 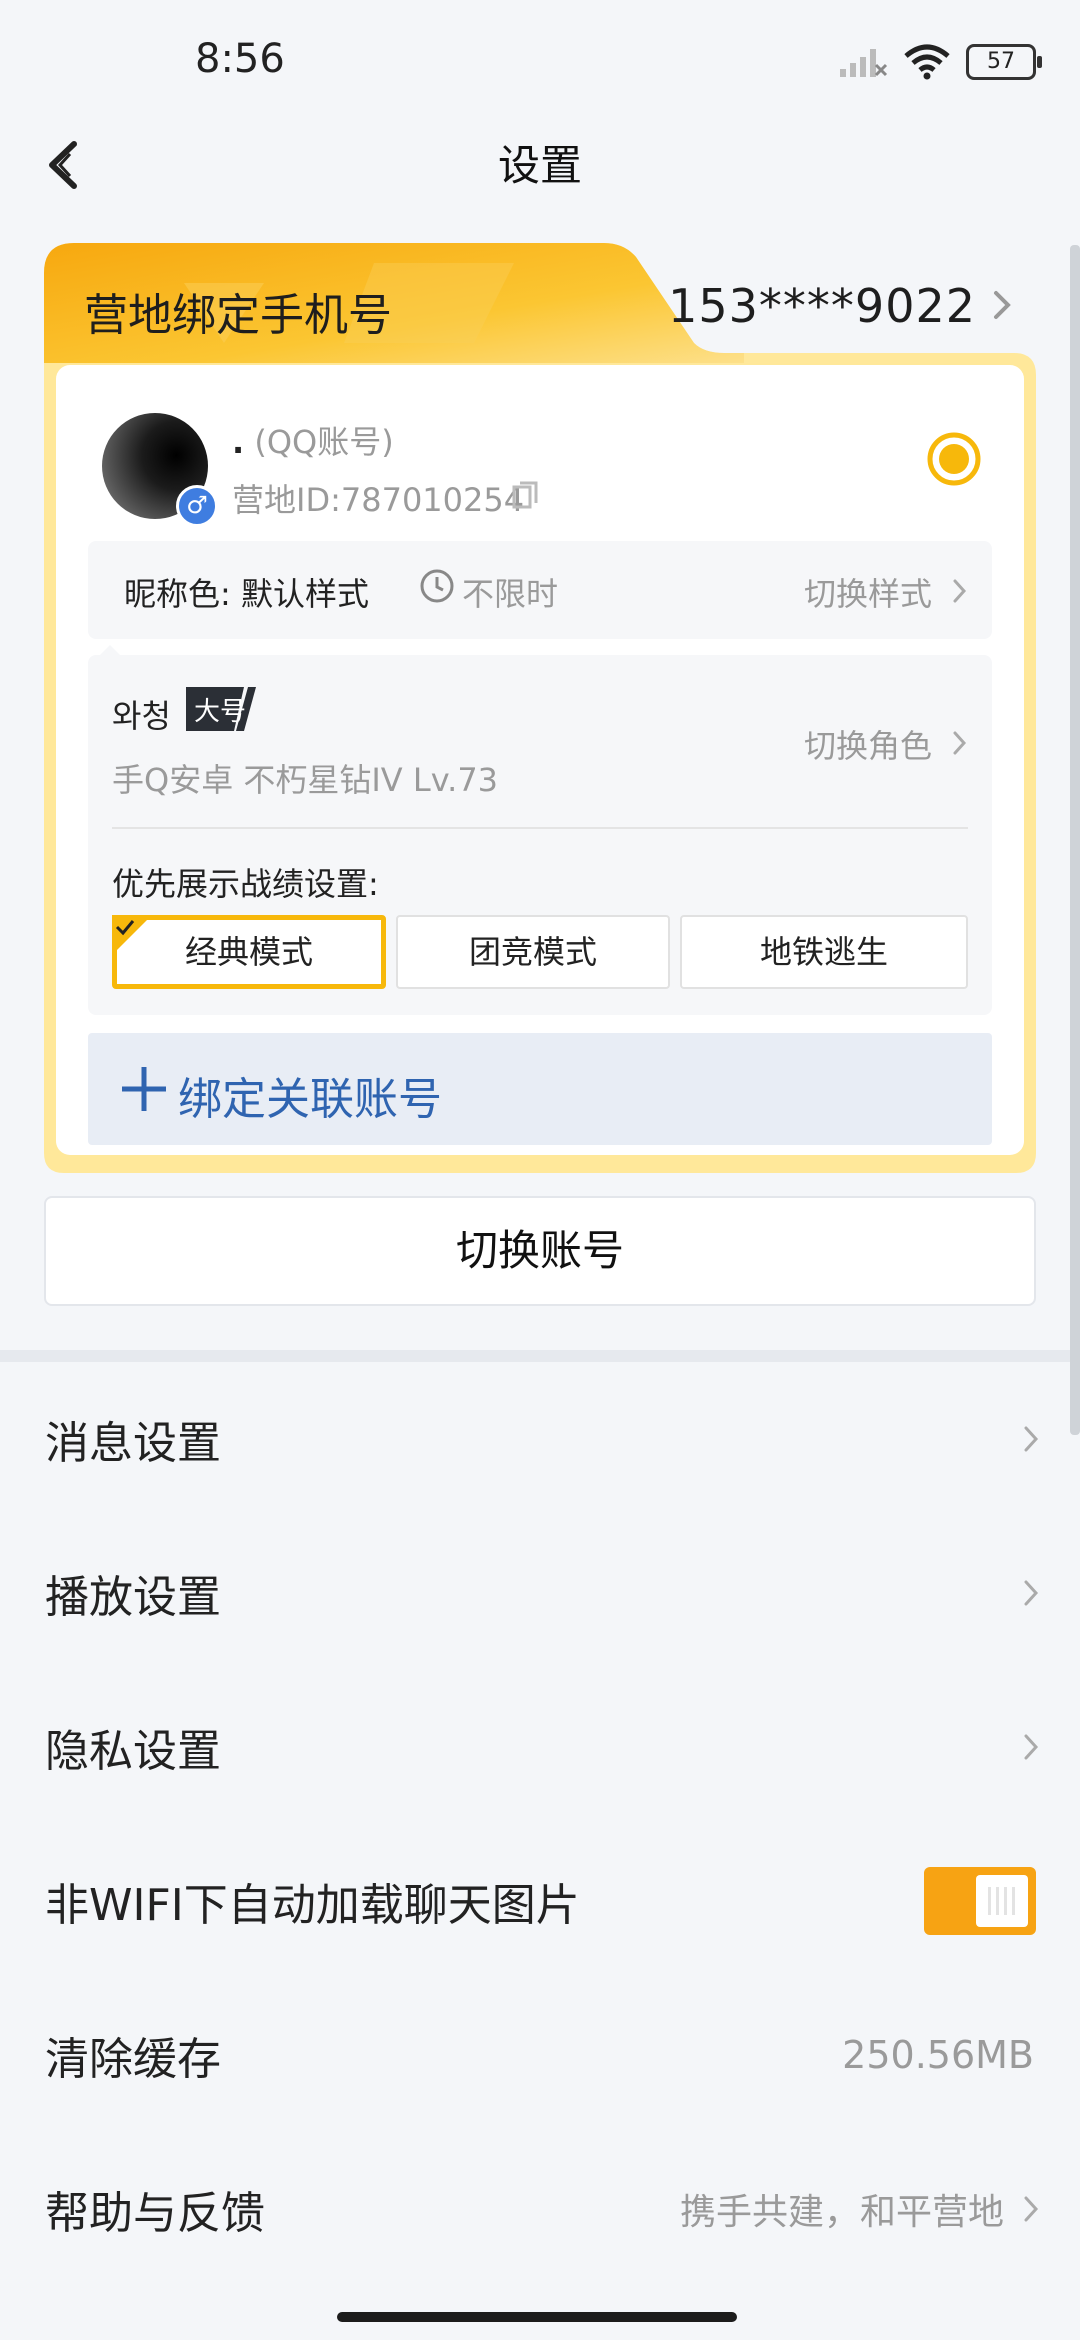 I want to click on menu-label: 隐私设置, so click(x=133, y=1751).